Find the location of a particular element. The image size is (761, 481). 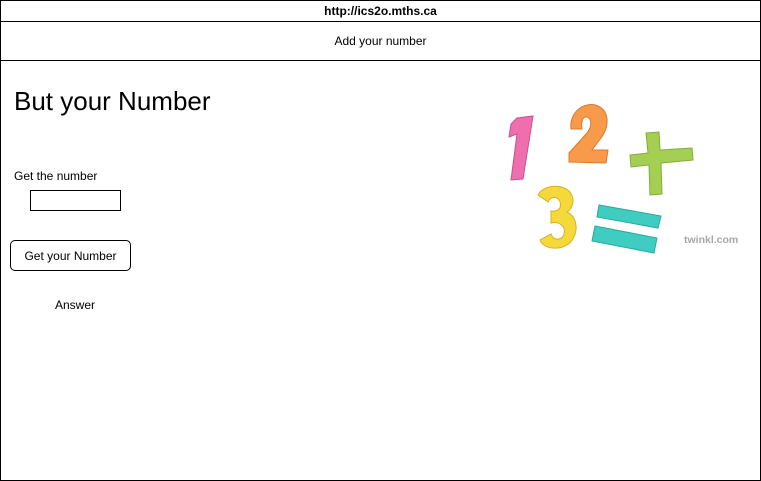

digit-two-icon is located at coordinates (588, 134).